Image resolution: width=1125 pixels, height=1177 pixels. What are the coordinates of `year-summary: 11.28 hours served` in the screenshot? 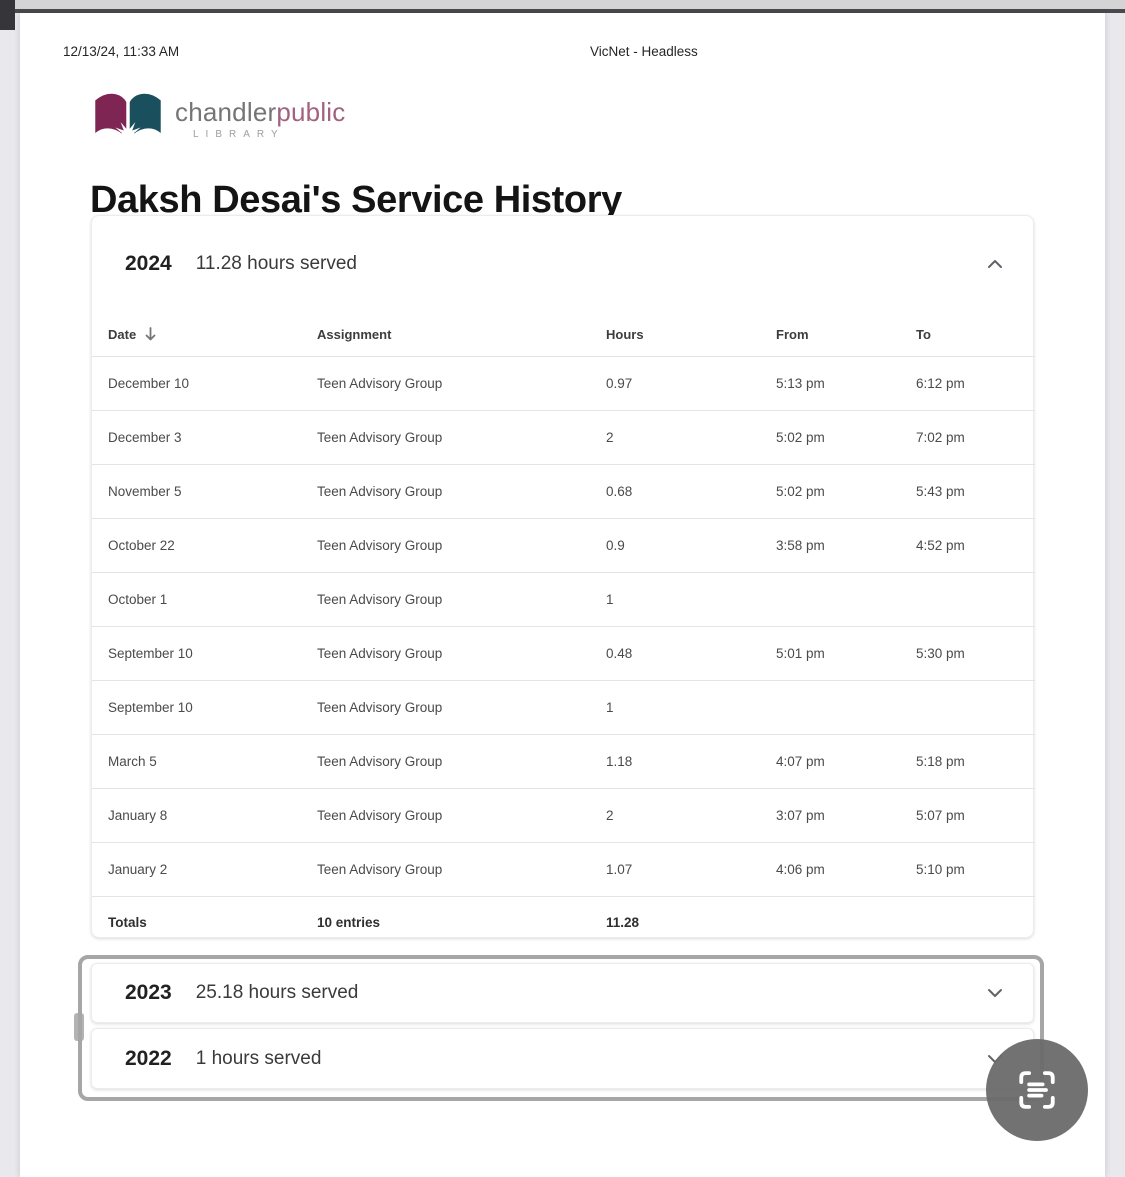 It's located at (276, 263).